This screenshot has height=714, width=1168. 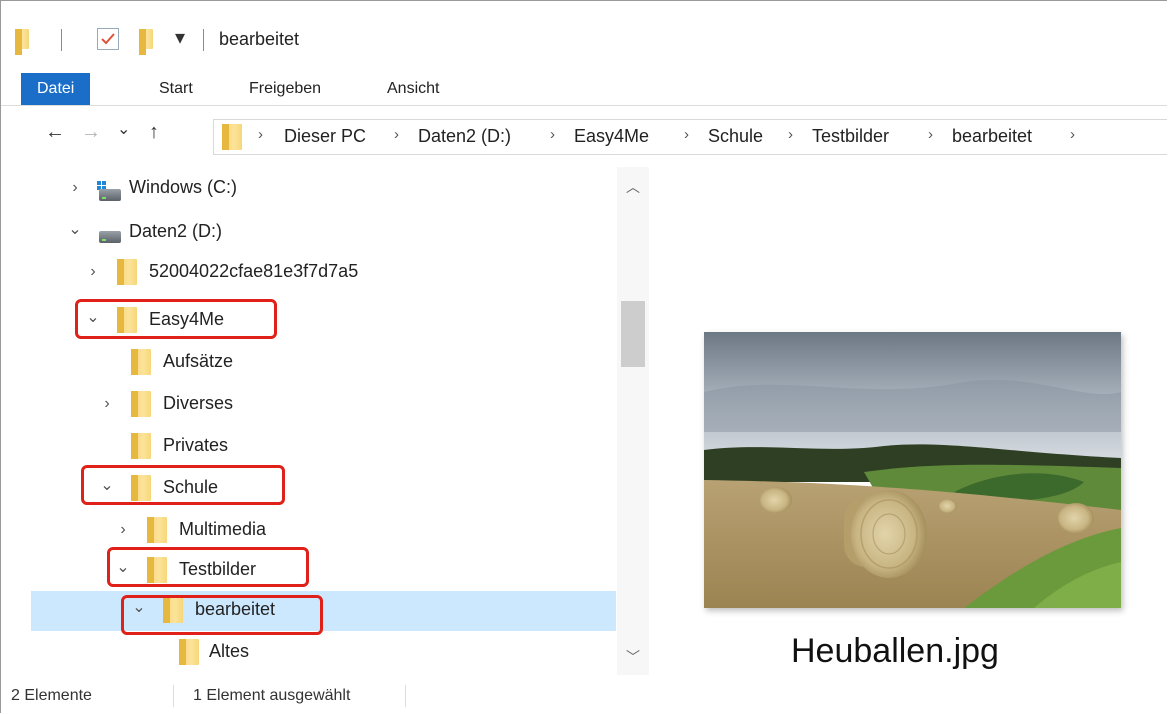 What do you see at coordinates (272, 695) in the screenshot?
I see `status-selection: 1 Element ausgewählt` at bounding box center [272, 695].